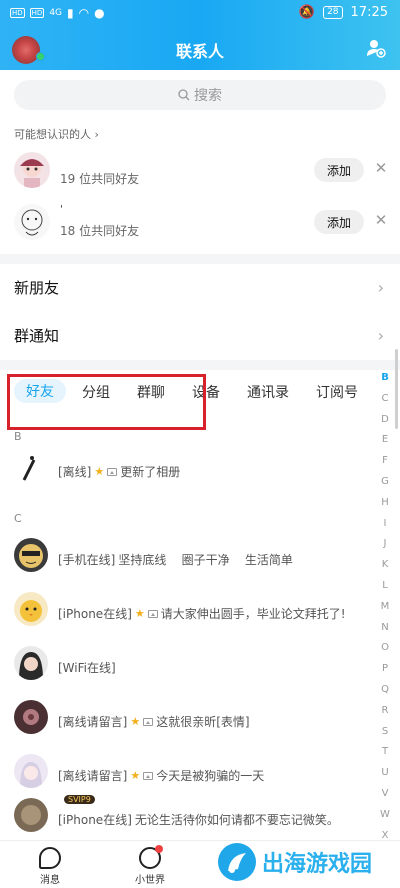 The image size is (400, 888). What do you see at coordinates (317, 864) in the screenshot?
I see `watermark-text: 出海游戏园` at bounding box center [317, 864].